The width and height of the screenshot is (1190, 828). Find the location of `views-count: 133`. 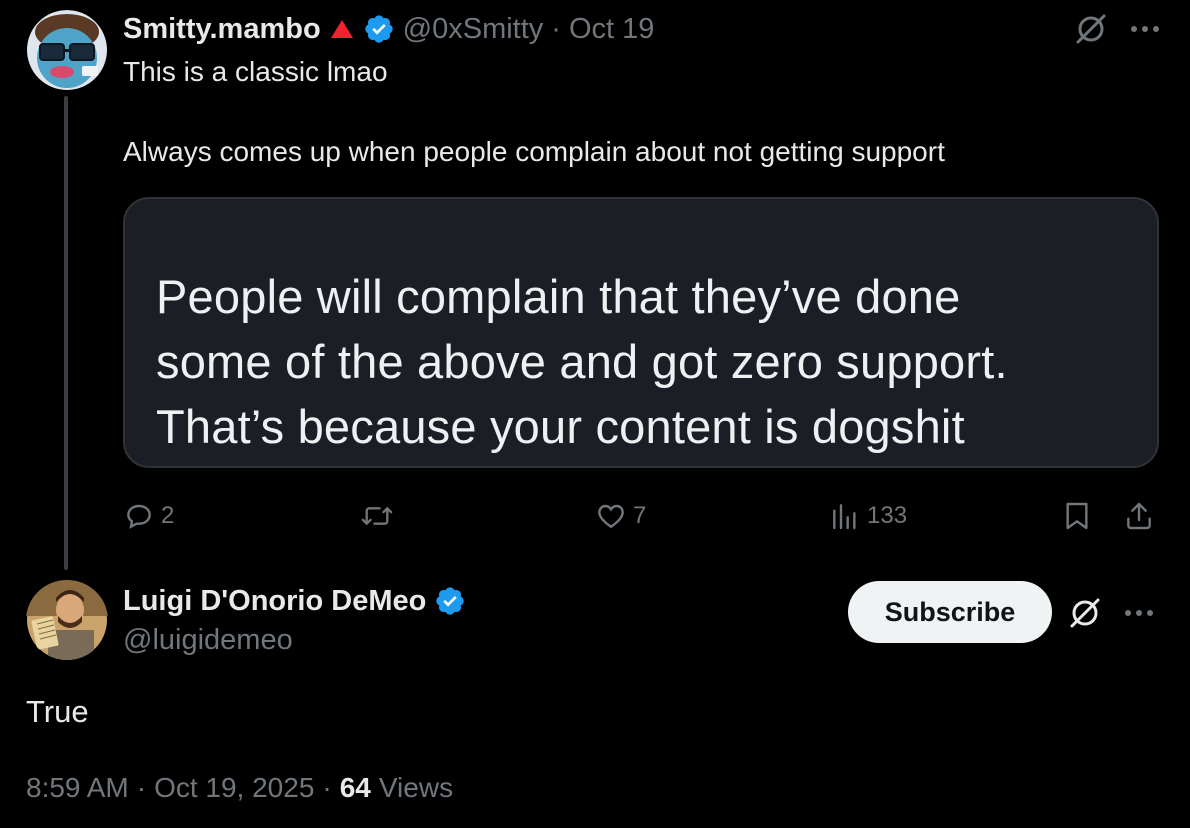

views-count: 133 is located at coordinates (887, 515).